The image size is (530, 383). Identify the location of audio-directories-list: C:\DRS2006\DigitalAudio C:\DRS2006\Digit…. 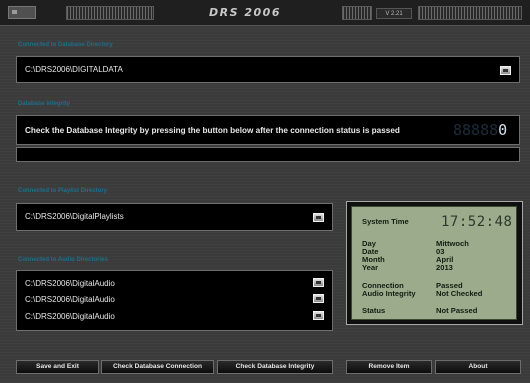
(174, 300).